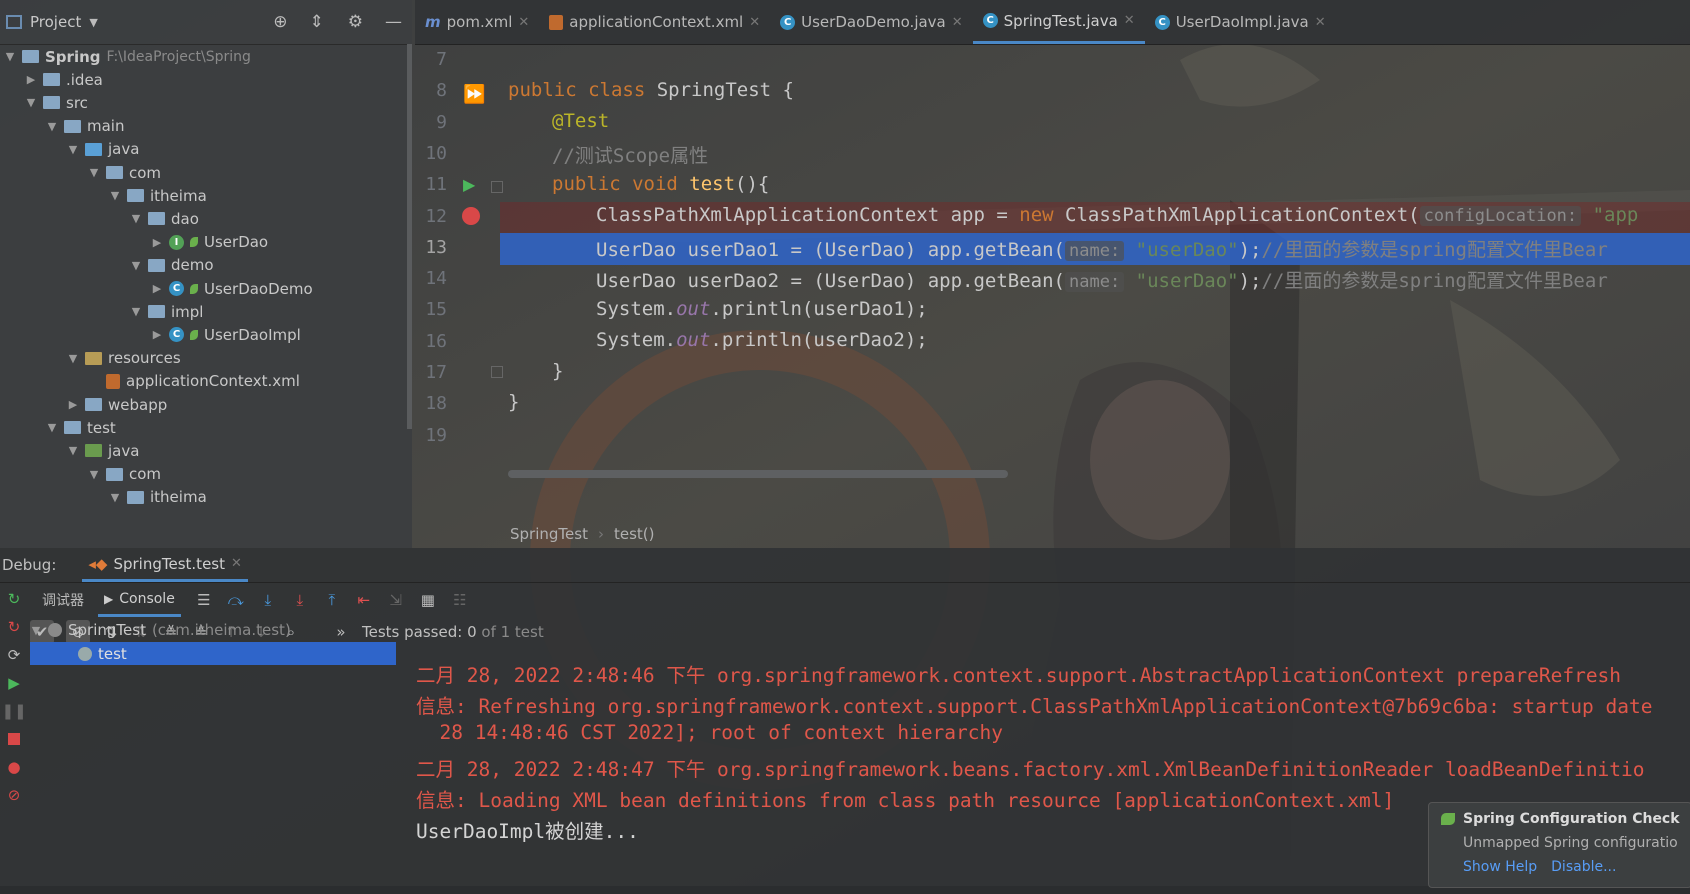 This screenshot has width=1690, height=894. What do you see at coordinates (55, 22) in the screenshot?
I see `project-view-selector: Project` at bounding box center [55, 22].